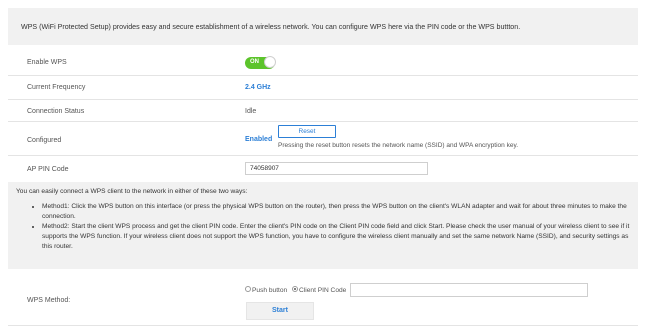  What do you see at coordinates (251, 111) in the screenshot?
I see `connection-status-value: Idle` at bounding box center [251, 111].